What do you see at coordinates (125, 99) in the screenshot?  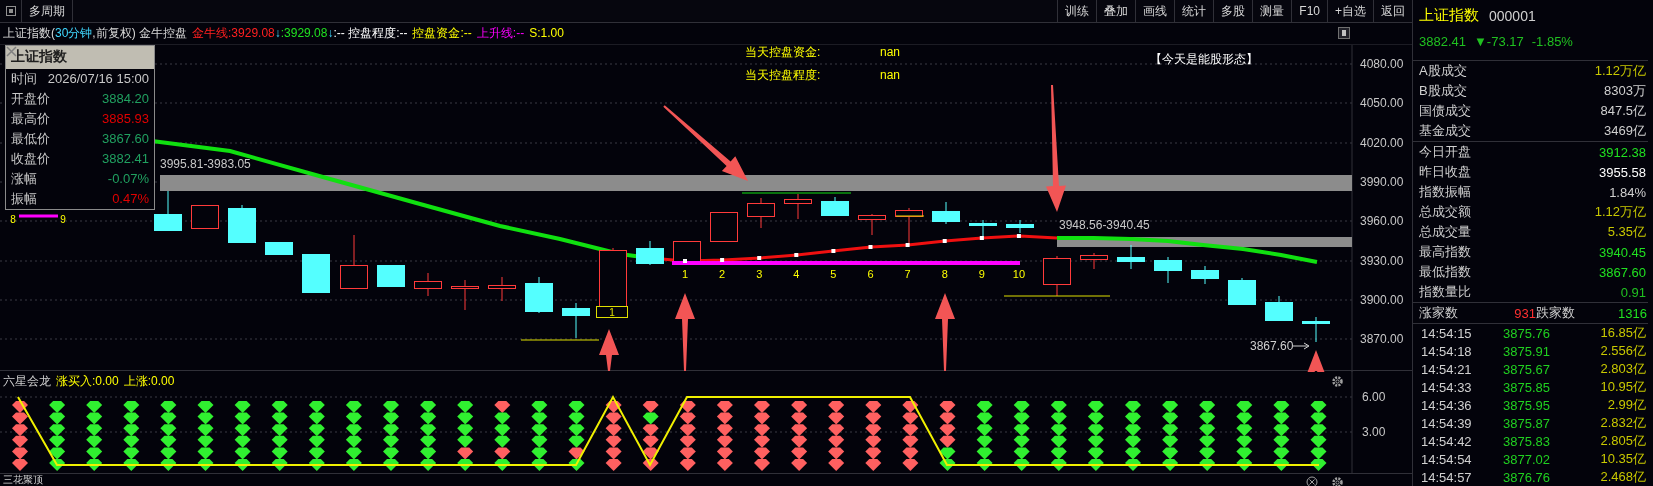 I see `field-value: 3884.20` at bounding box center [125, 99].